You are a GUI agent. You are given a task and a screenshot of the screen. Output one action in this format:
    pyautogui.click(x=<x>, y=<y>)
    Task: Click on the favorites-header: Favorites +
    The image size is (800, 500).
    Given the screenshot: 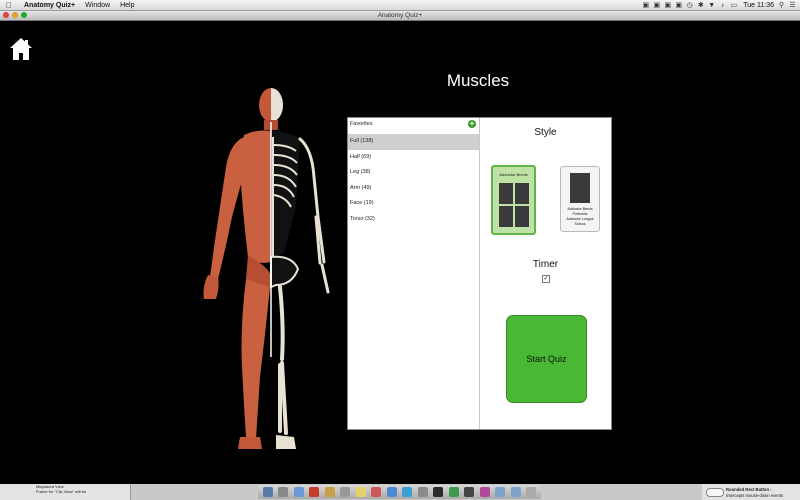 What is the action you would take?
    pyautogui.click(x=413, y=126)
    